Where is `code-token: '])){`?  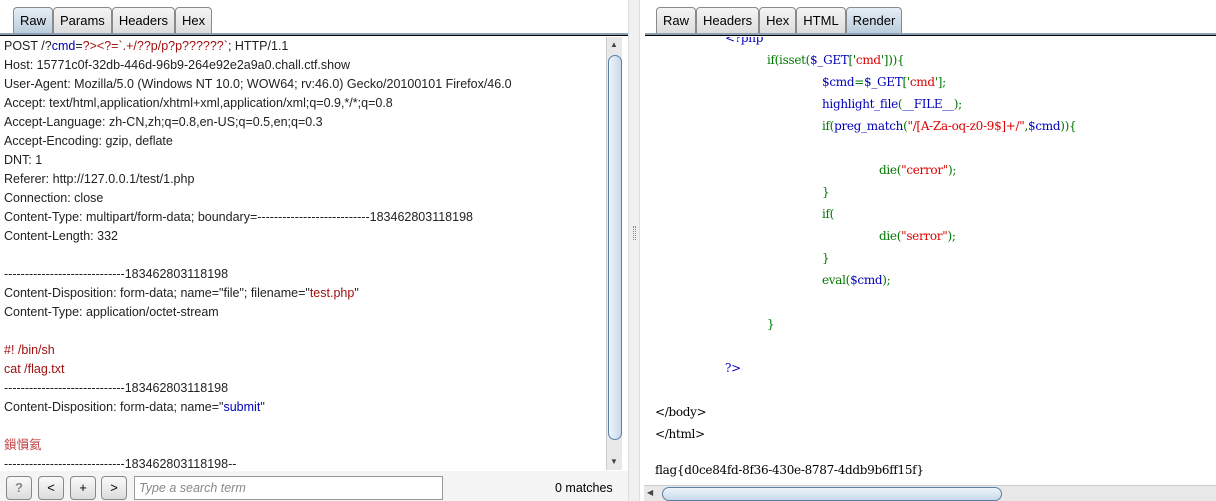 code-token: '])){ is located at coordinates (892, 60).